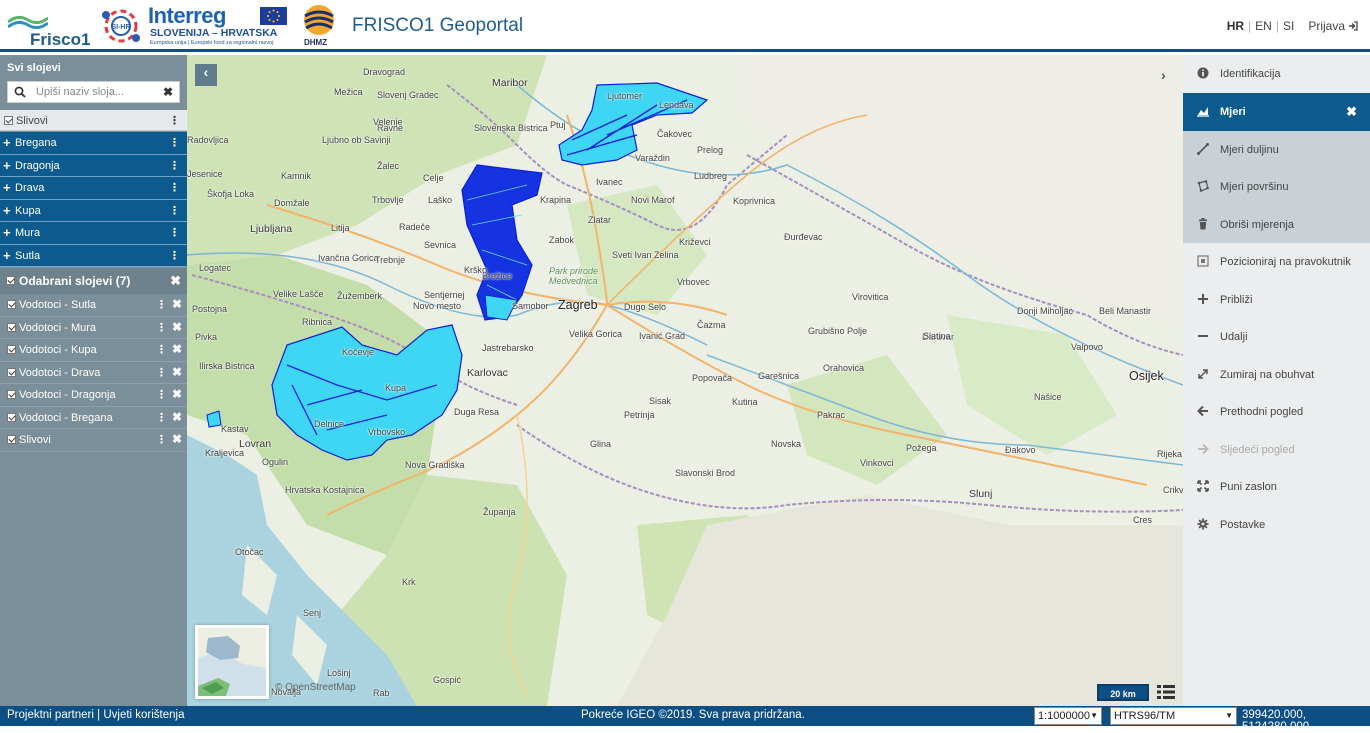 The height and width of the screenshot is (733, 1370). I want to click on lang-si: SI, so click(1288, 26).